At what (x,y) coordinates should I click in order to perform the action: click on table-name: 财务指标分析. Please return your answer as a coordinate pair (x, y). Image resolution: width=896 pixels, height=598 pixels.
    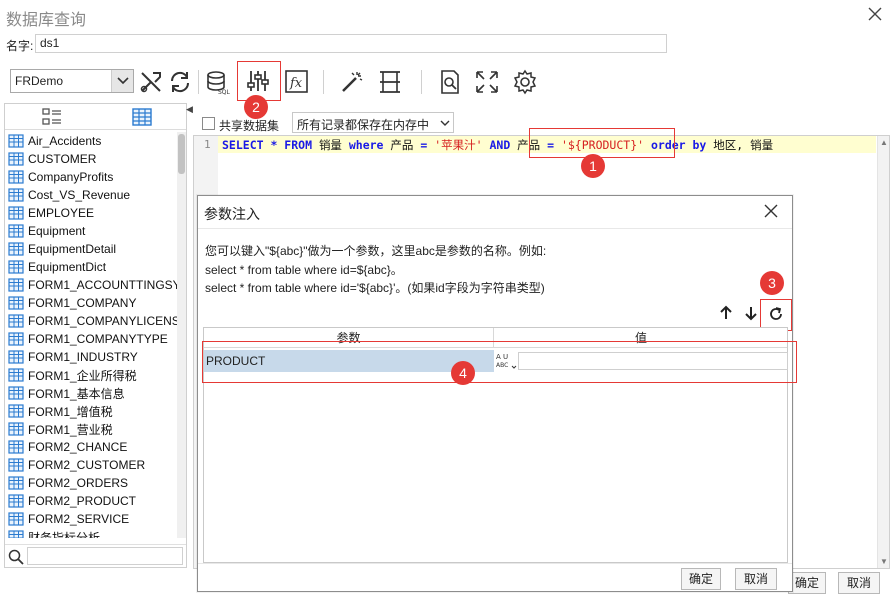
    Looking at the image, I should click on (64, 534).